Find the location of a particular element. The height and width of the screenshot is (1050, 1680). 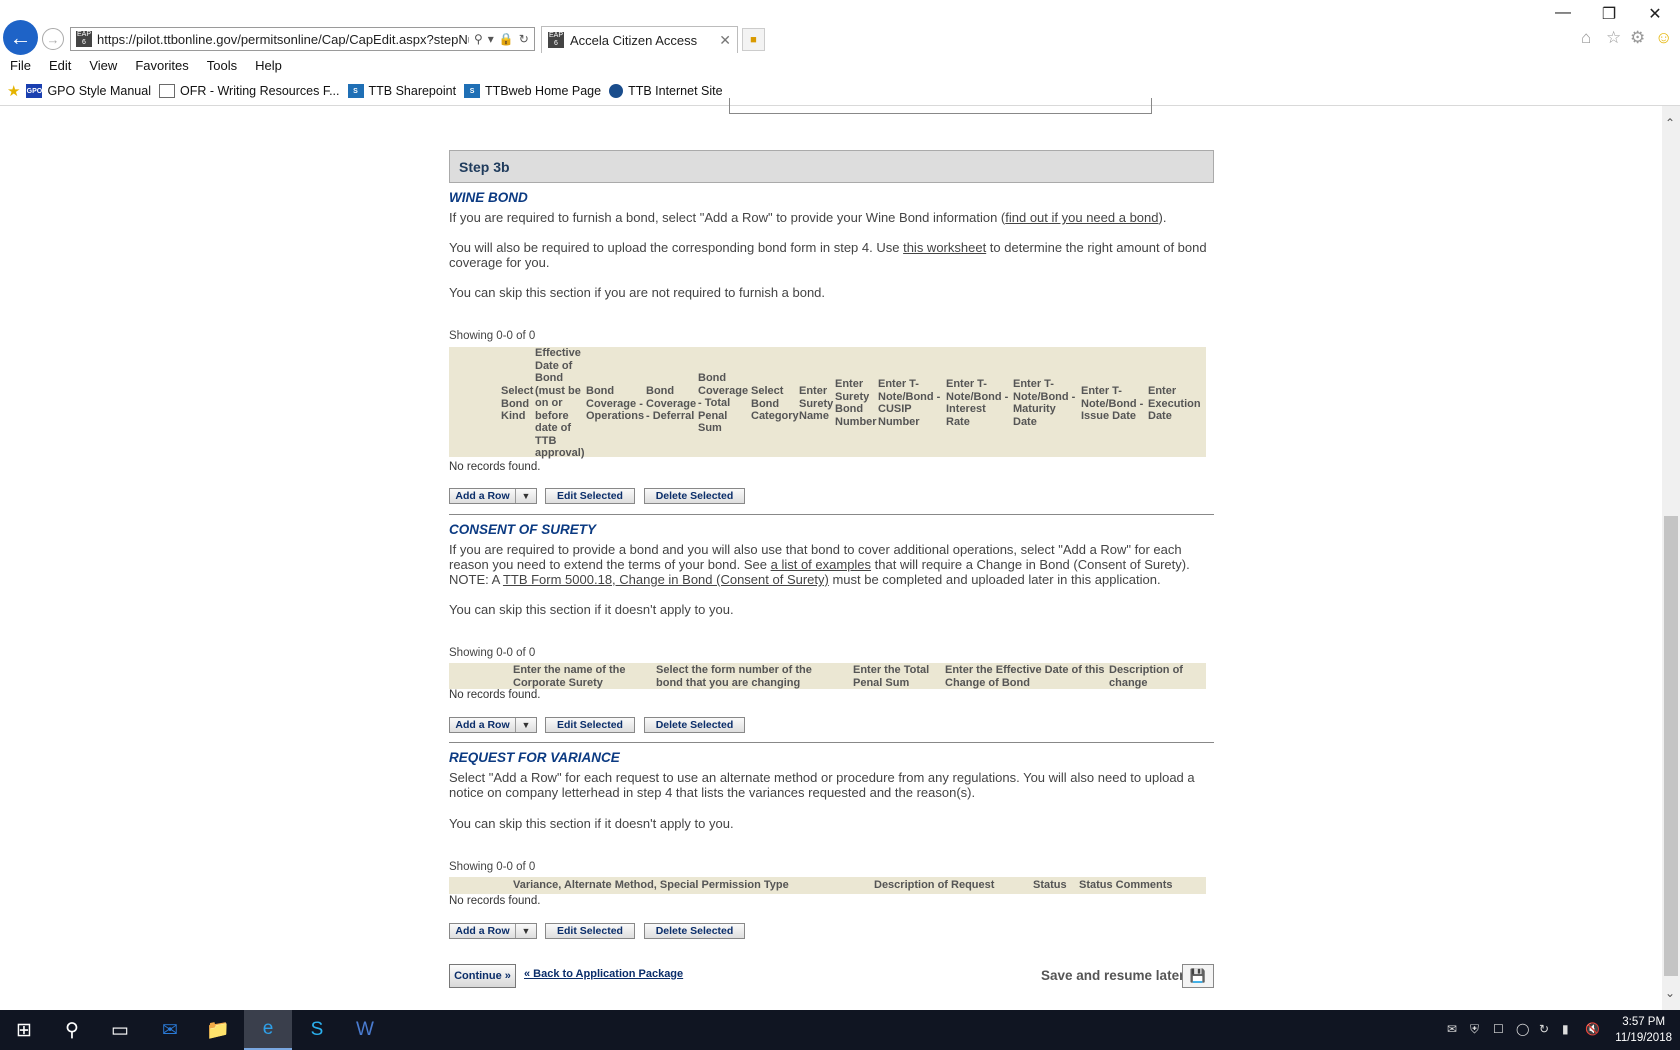

wine-bond-add-row-button: Add a Row ▼ is located at coordinates (493, 496).